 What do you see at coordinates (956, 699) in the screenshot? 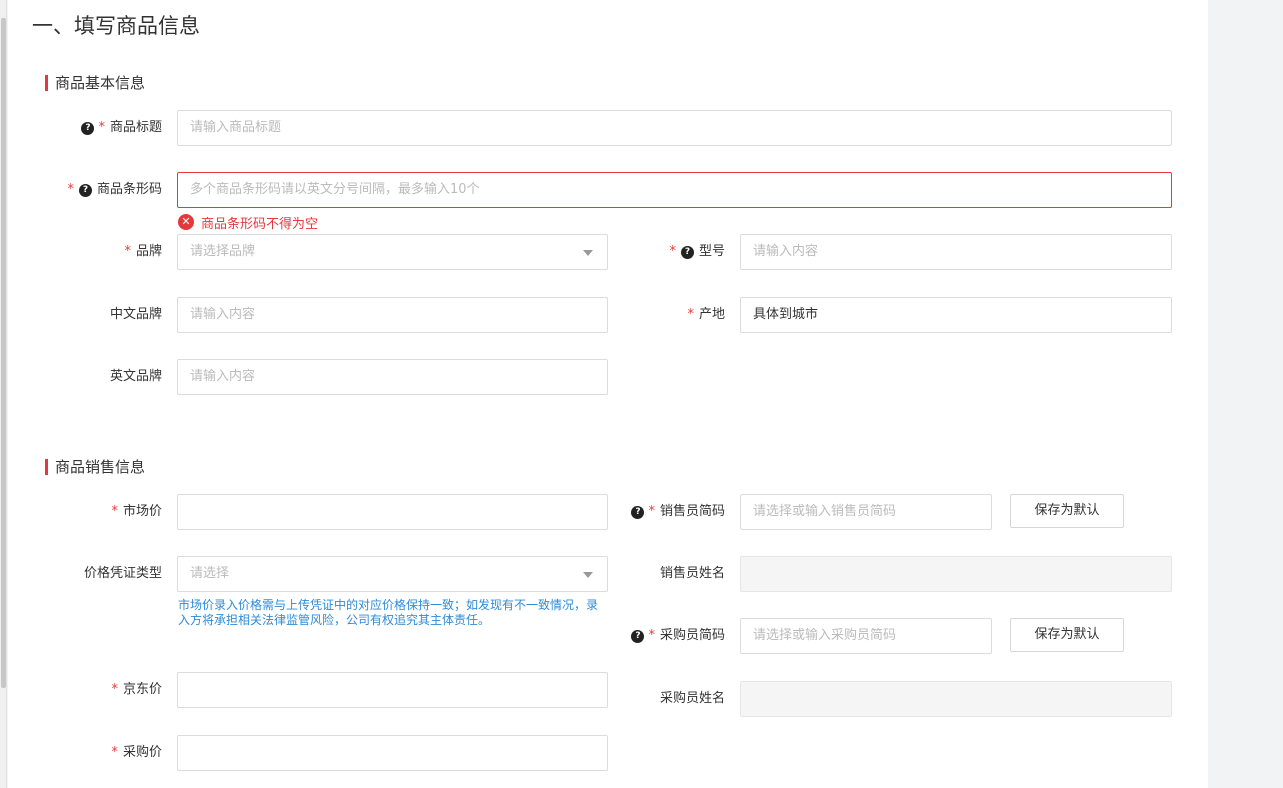
I see `purchase-name-input` at bounding box center [956, 699].